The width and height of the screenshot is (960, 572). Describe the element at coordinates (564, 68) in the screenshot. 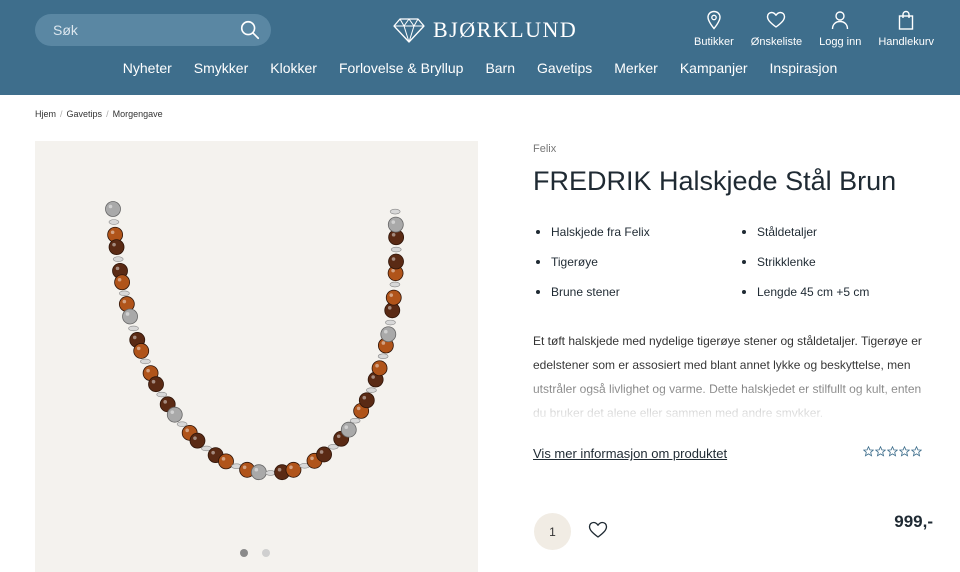

I see `nav-item-gavetips: Gavetips` at that location.